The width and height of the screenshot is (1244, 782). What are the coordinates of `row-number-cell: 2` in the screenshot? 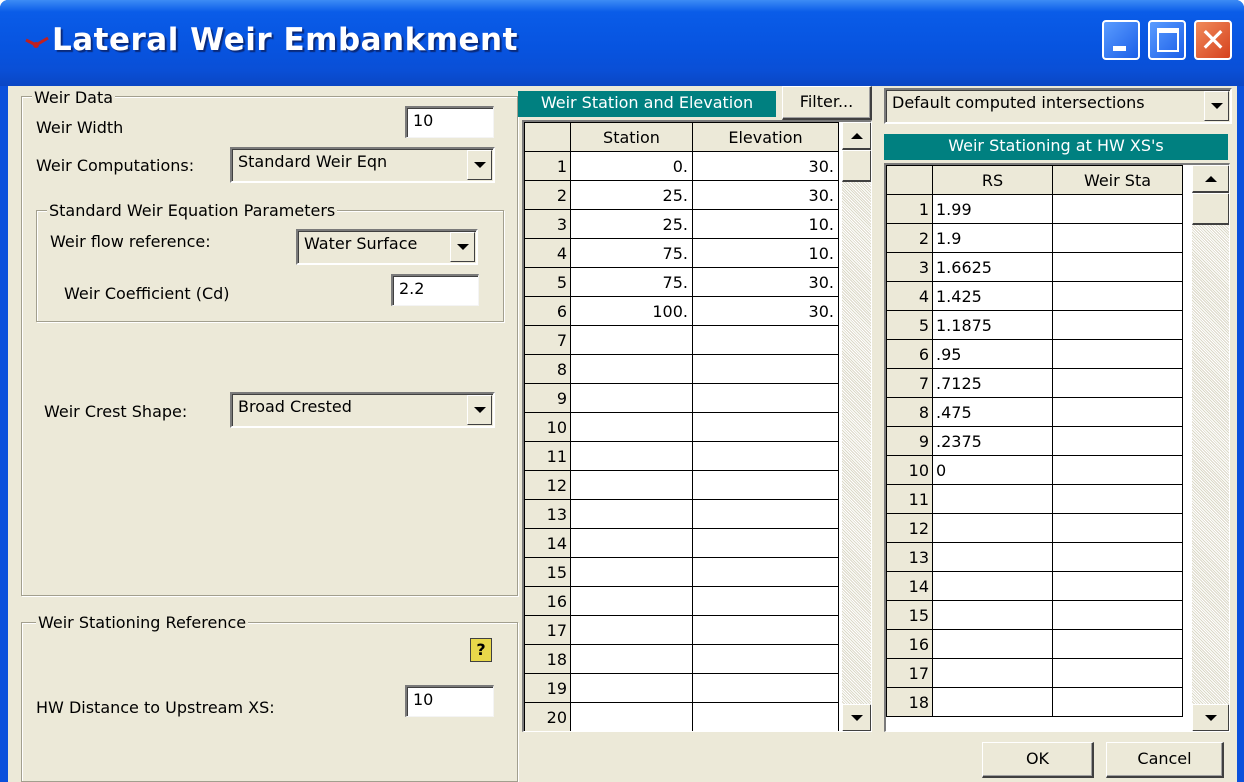 It's located at (547, 195).